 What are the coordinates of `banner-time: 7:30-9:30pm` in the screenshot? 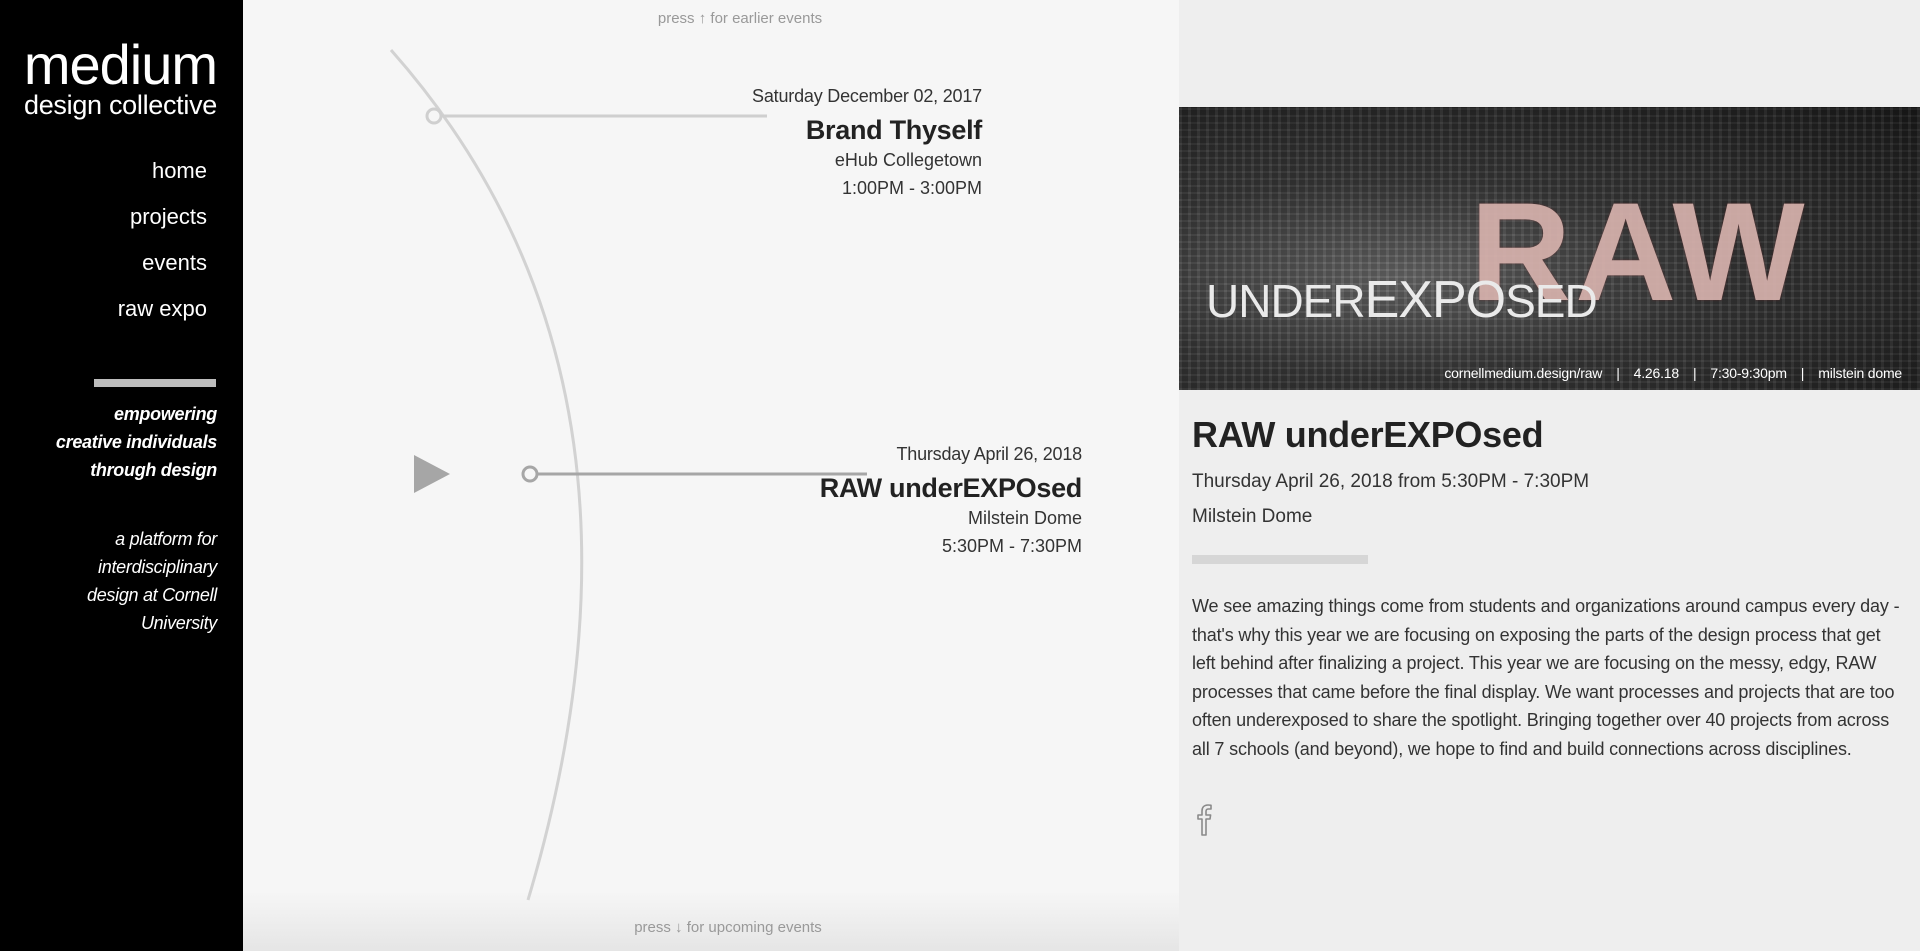 It's located at (1748, 373).